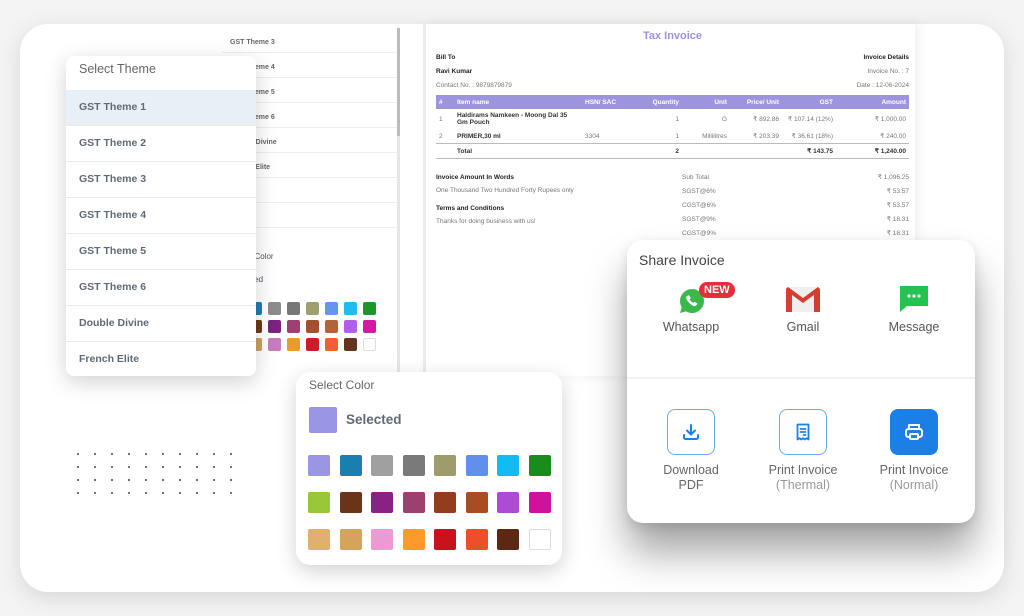 This screenshot has width=1024, height=616. What do you see at coordinates (691, 308) in the screenshot?
I see `share-whatsapp: NEW Whatsapp` at bounding box center [691, 308].